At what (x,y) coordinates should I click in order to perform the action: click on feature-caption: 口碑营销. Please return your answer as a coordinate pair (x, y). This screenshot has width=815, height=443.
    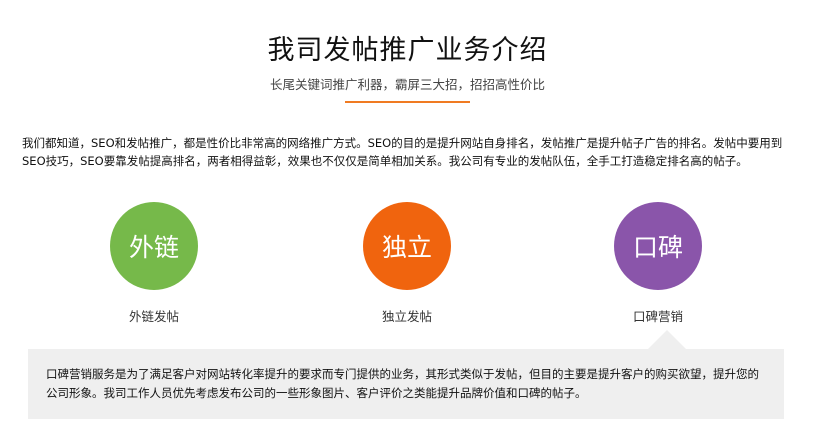
    Looking at the image, I should click on (657, 316).